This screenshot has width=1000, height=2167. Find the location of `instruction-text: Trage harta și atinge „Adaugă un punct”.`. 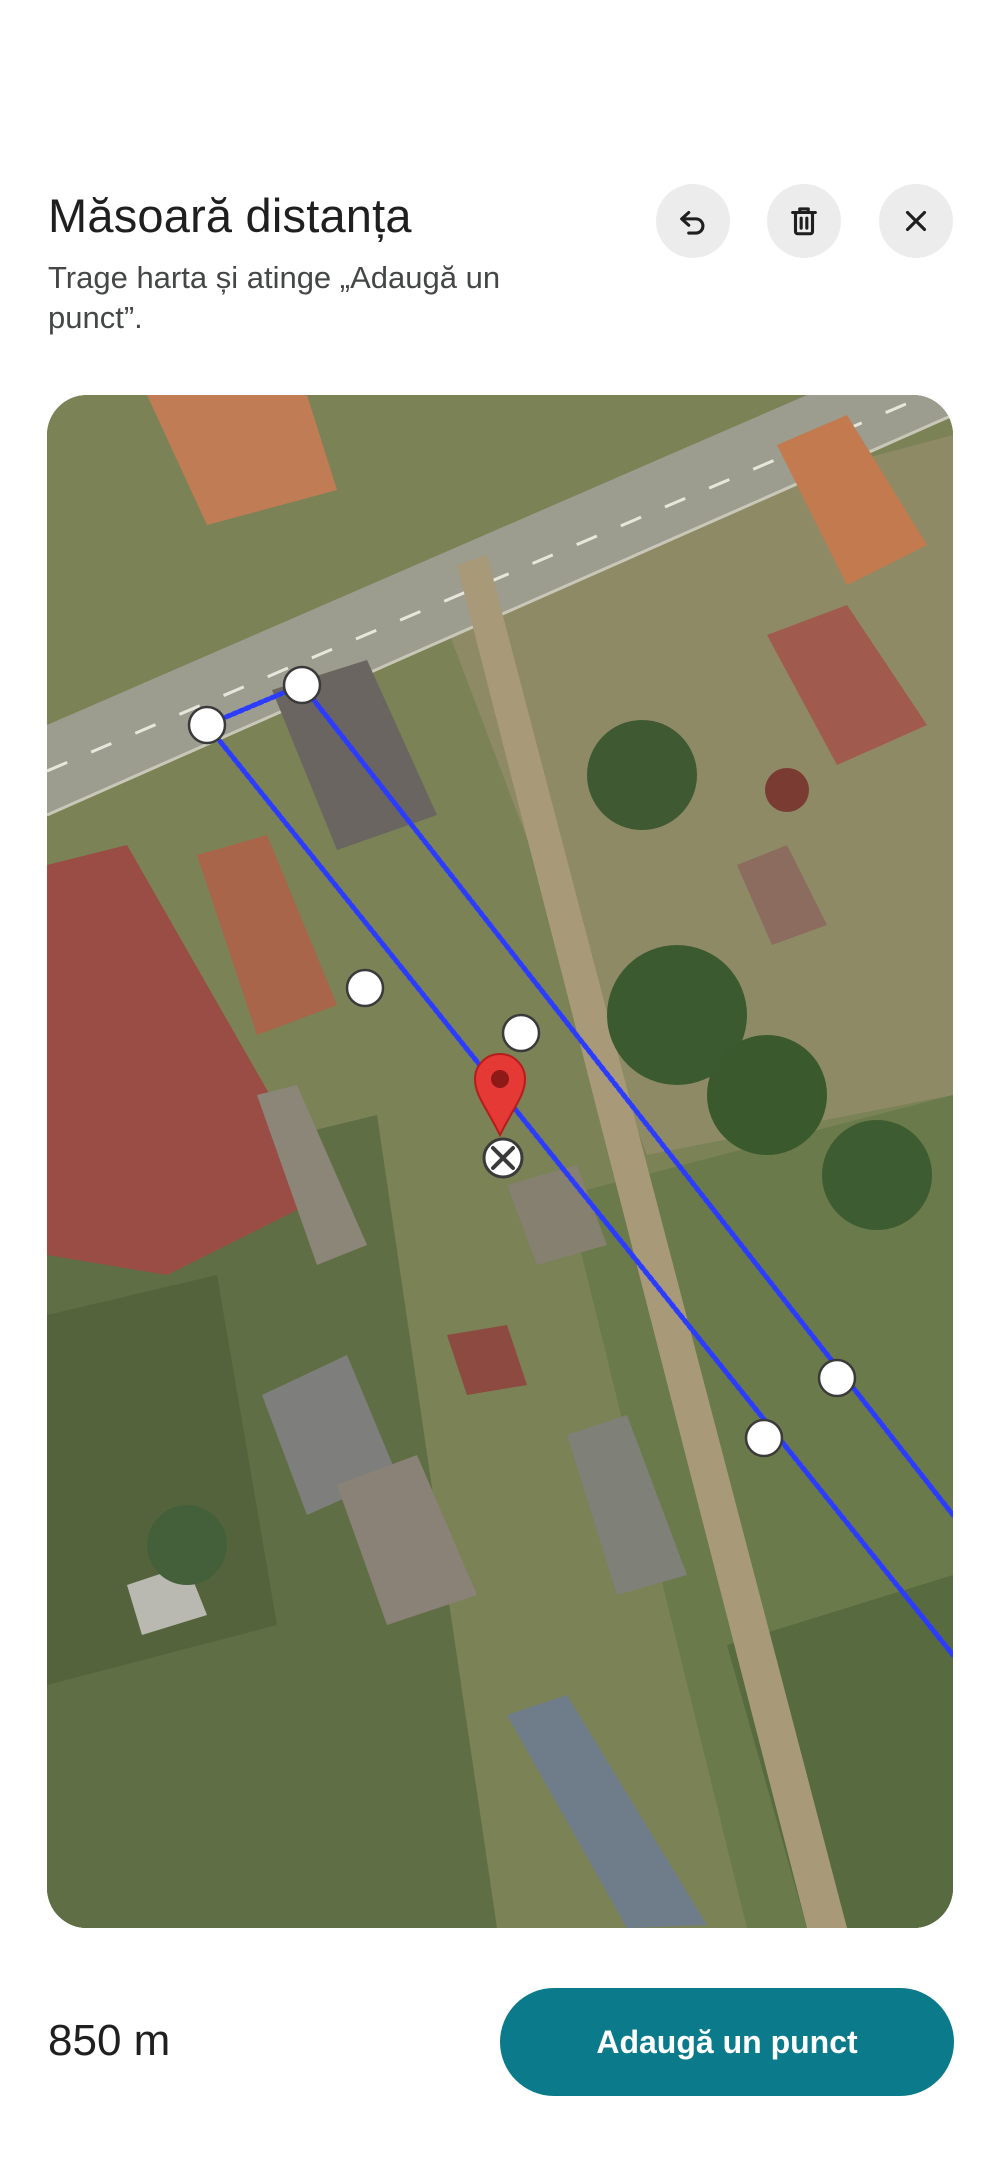

instruction-text: Trage harta și atinge „Adaugă un punct”. is located at coordinates (274, 297).